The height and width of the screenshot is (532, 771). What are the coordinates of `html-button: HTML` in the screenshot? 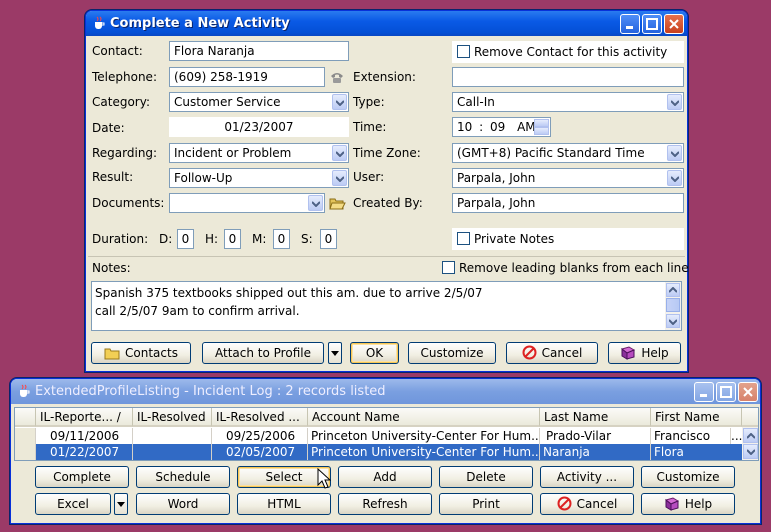 It's located at (284, 504).